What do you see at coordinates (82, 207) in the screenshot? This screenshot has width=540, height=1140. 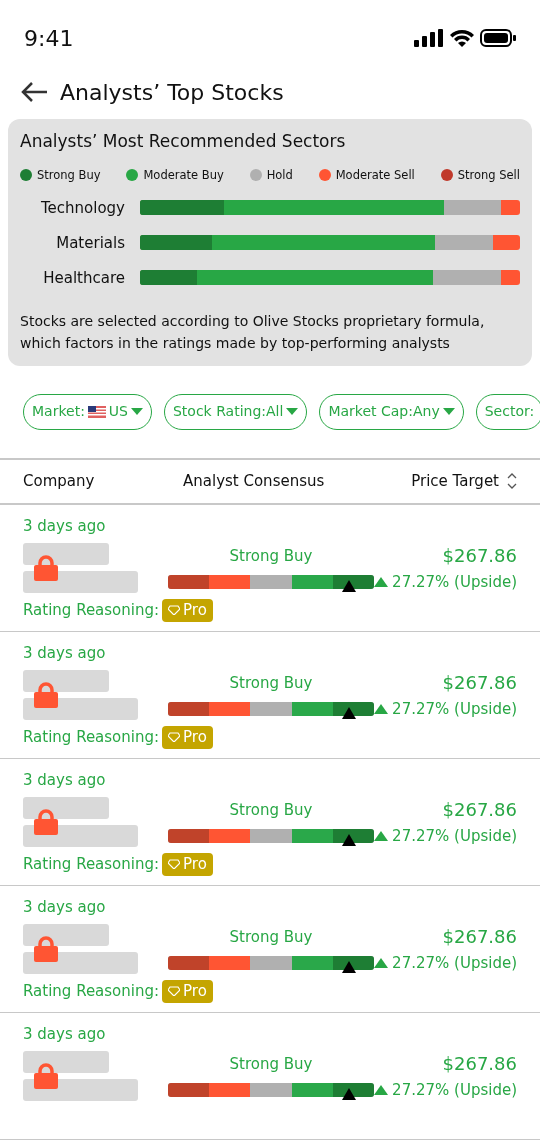 I see `sector-name: Technology` at bounding box center [82, 207].